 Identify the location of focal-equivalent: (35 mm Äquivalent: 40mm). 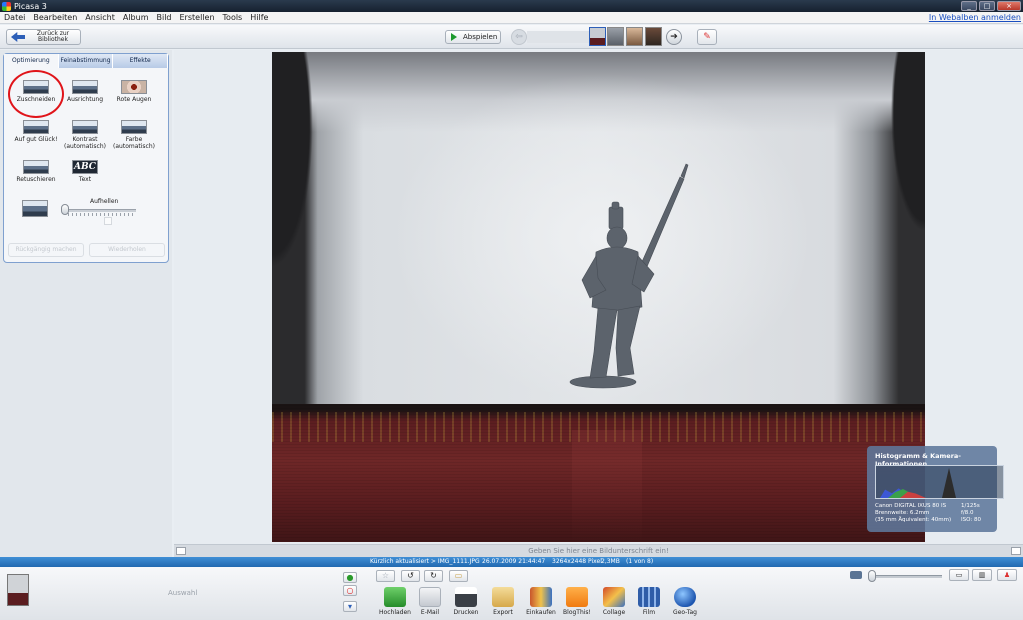
(913, 520).